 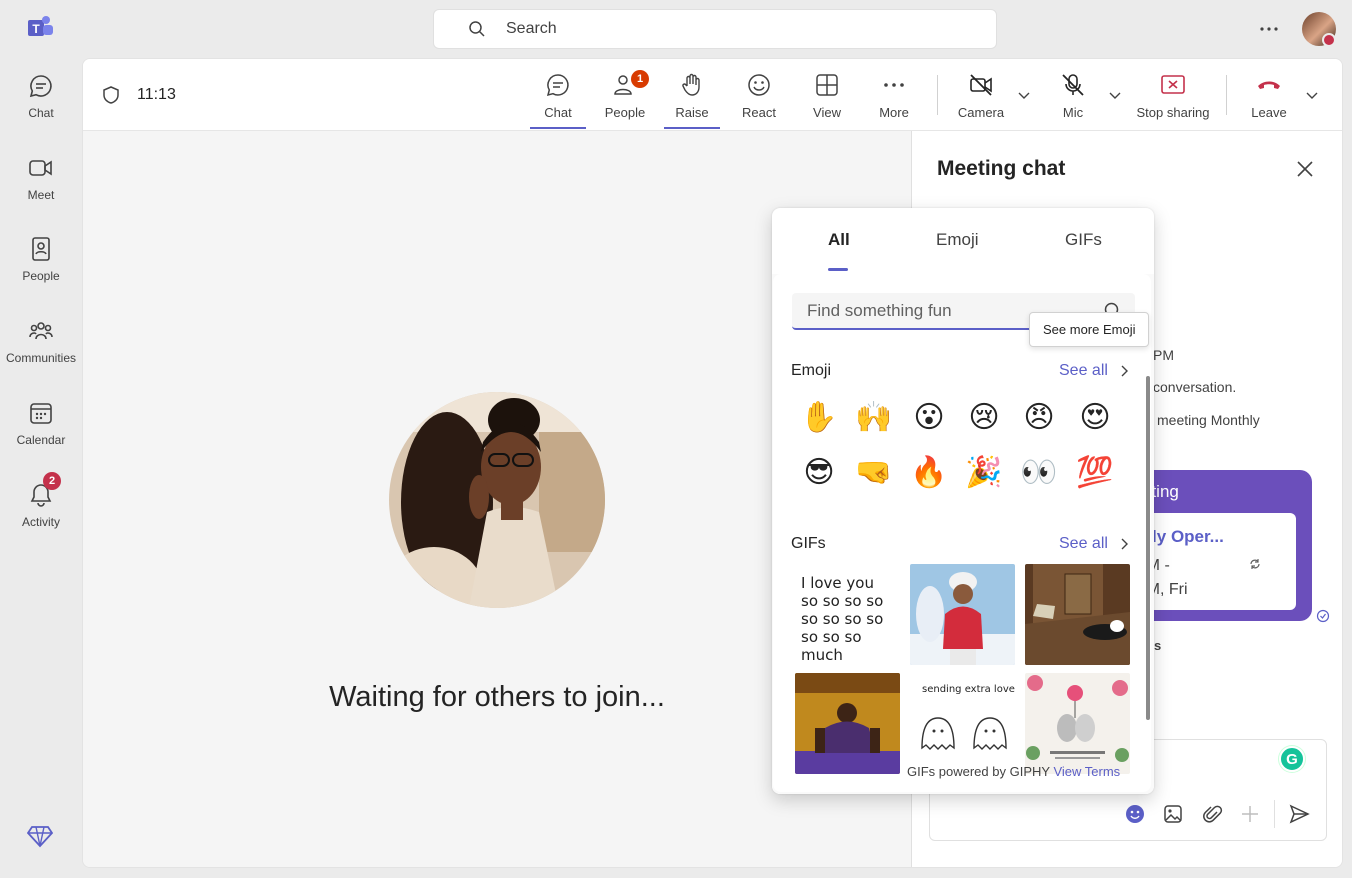 What do you see at coordinates (41, 502) in the screenshot?
I see `rail-item-activity: Activity` at bounding box center [41, 502].